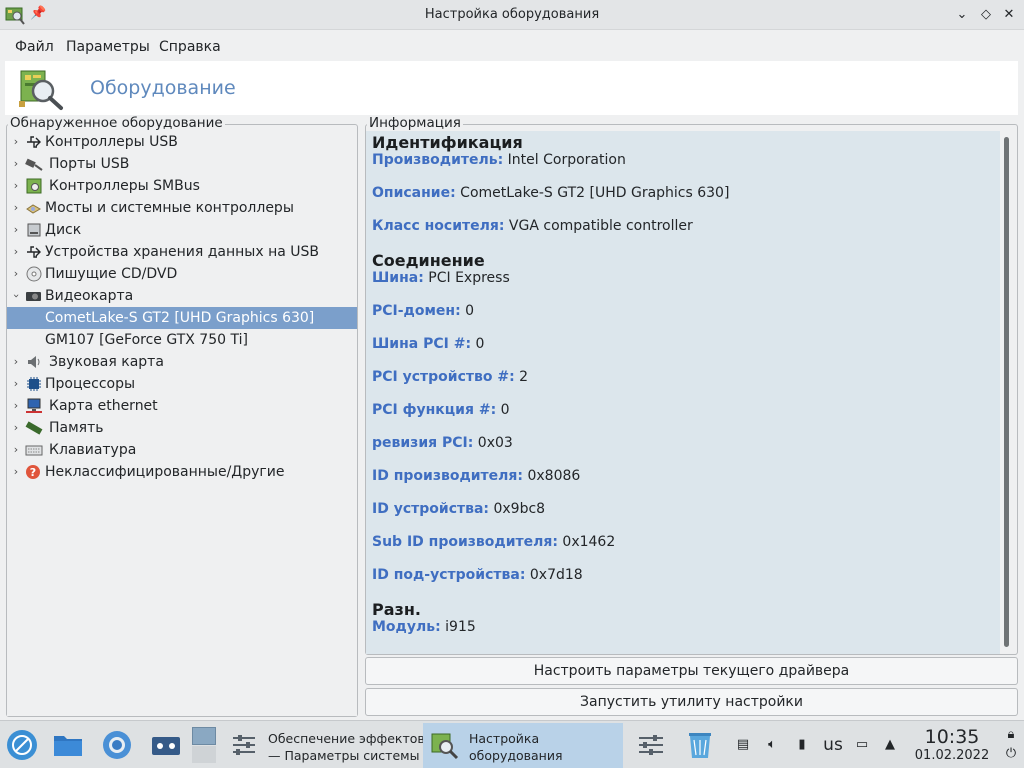 Image resolution: width=1024 pixels, height=768 pixels. What do you see at coordinates (182, 230) in the screenshot?
I see `tree-item-disk: › Диск` at bounding box center [182, 230].